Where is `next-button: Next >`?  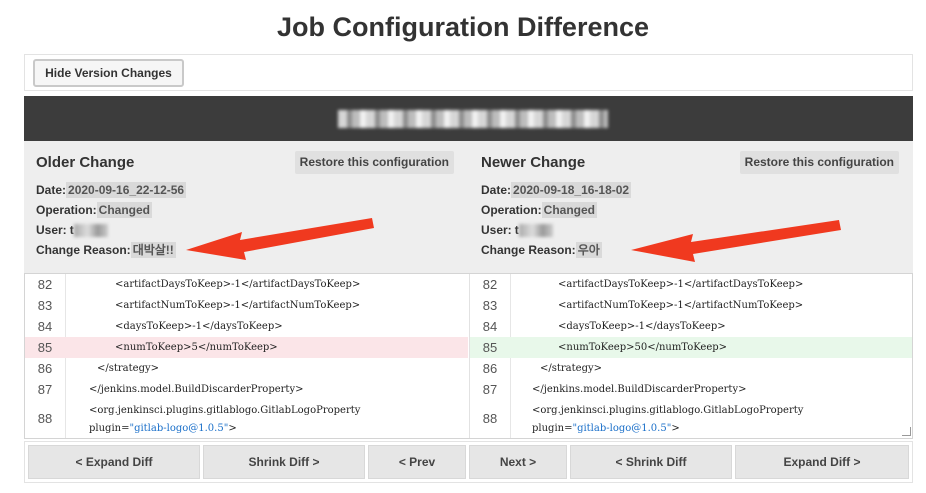
next-button: Next > is located at coordinates (518, 462).